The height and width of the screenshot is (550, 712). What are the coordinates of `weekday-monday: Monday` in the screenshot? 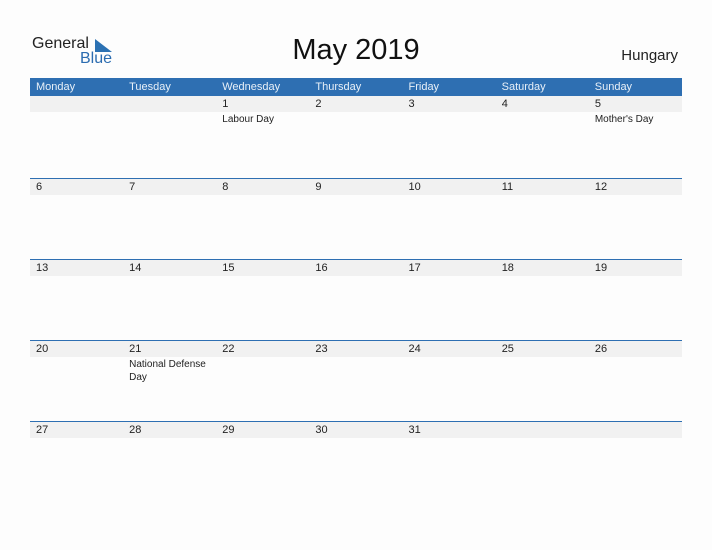 It's located at (56, 87).